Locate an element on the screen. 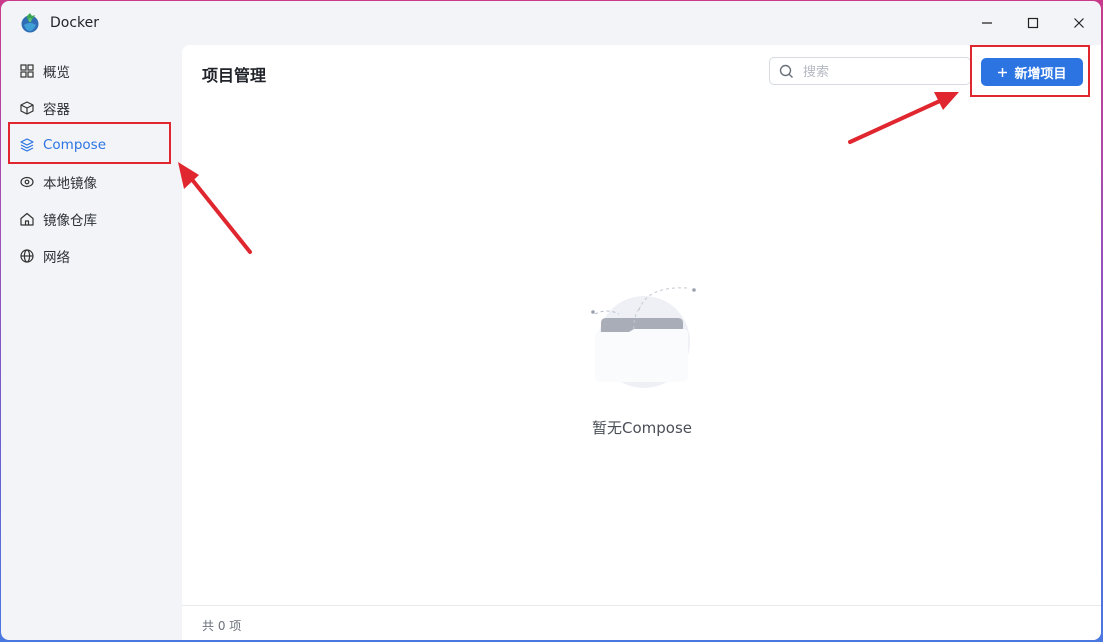 The height and width of the screenshot is (642, 1103). search-box is located at coordinates (870, 71).